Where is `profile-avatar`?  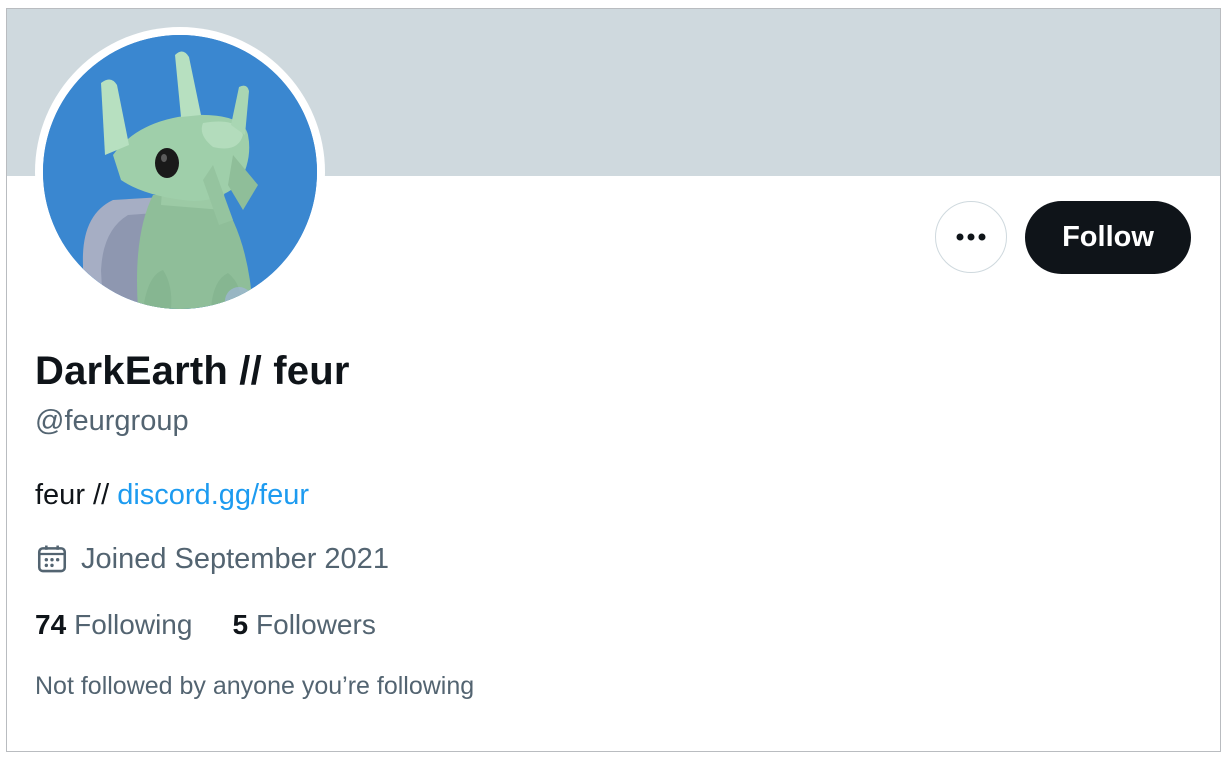 profile-avatar is located at coordinates (180, 172).